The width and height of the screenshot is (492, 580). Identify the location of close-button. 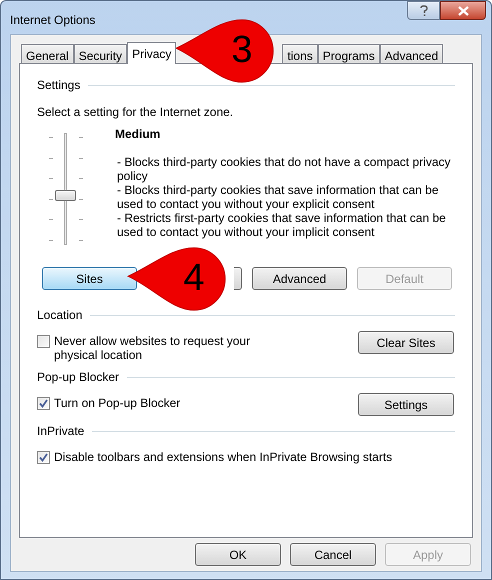
(463, 10).